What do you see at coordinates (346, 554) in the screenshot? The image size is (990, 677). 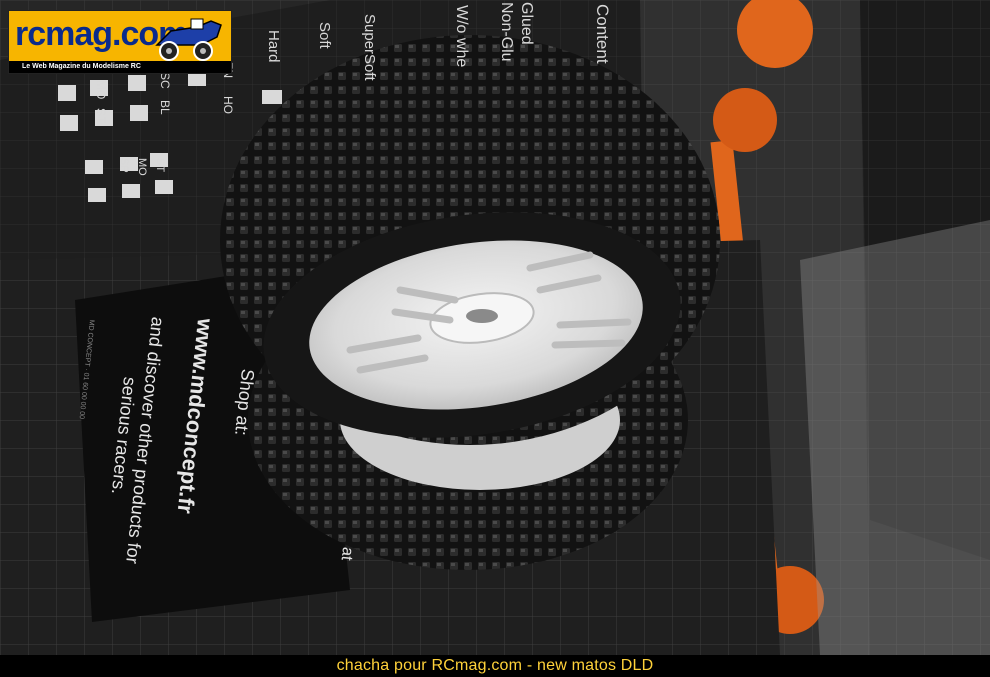 I see `card-fragment: at` at bounding box center [346, 554].